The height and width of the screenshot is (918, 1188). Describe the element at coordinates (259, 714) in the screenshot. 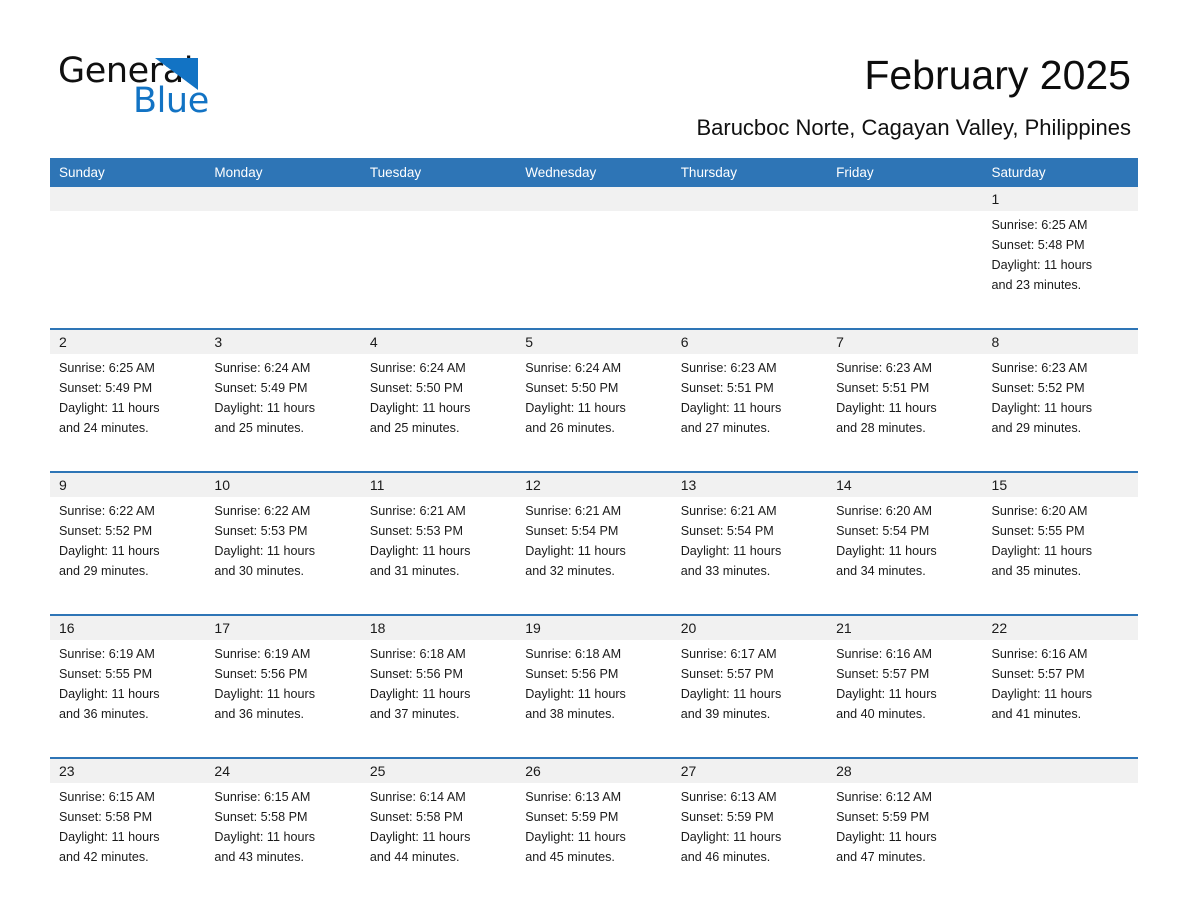

I see `daylight-duration-line2: and 36 minutes.` at that location.